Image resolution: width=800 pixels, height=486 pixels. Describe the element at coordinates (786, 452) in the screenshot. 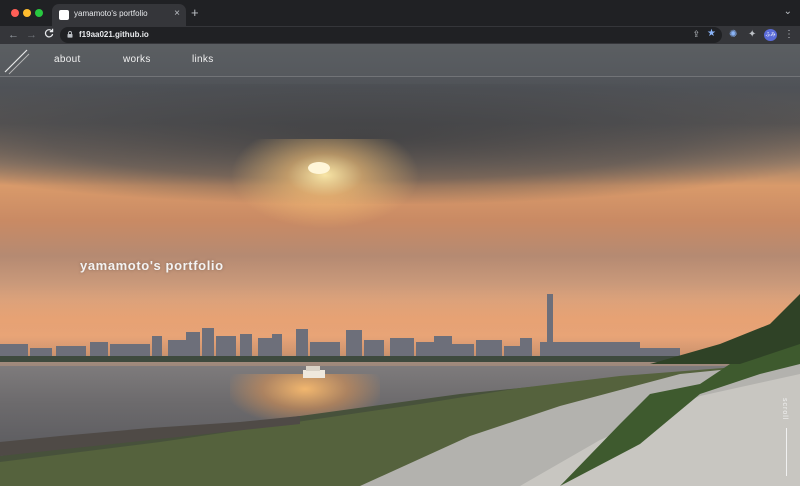

I see `scroll-line` at that location.